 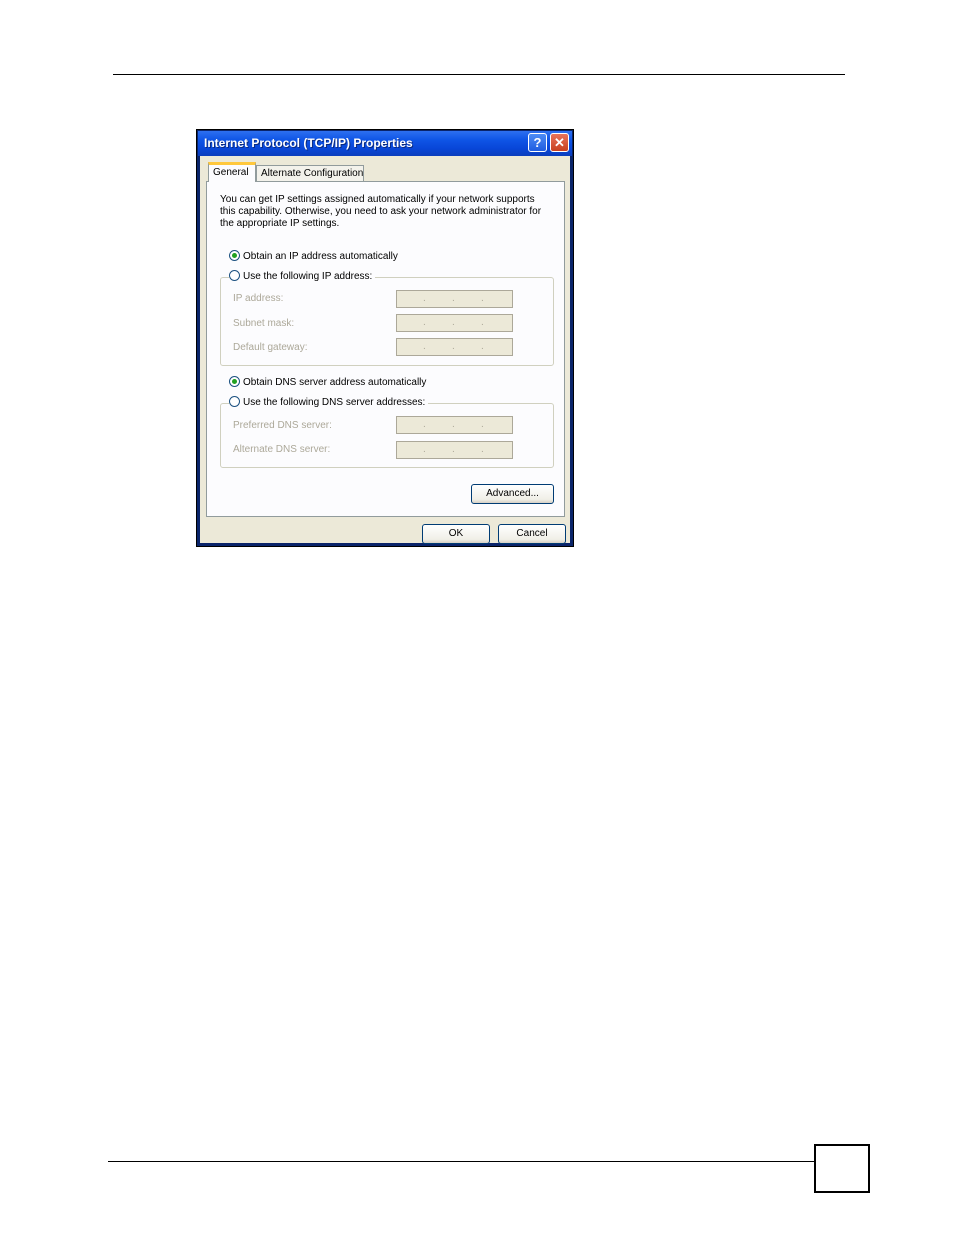 I want to click on tab-general: General, so click(x=232, y=172).